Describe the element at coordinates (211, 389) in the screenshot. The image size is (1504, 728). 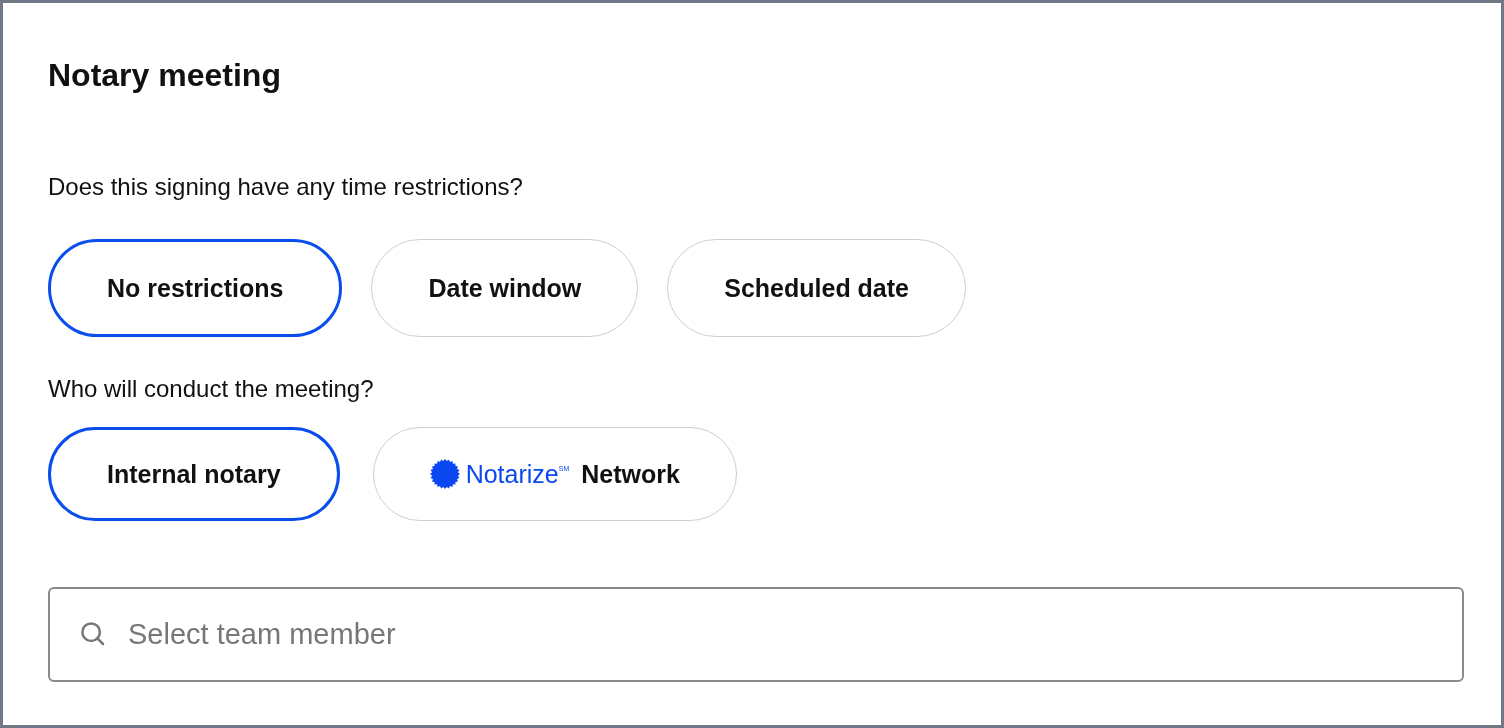
I see `question-label: Who will conduct the meeting?` at that location.